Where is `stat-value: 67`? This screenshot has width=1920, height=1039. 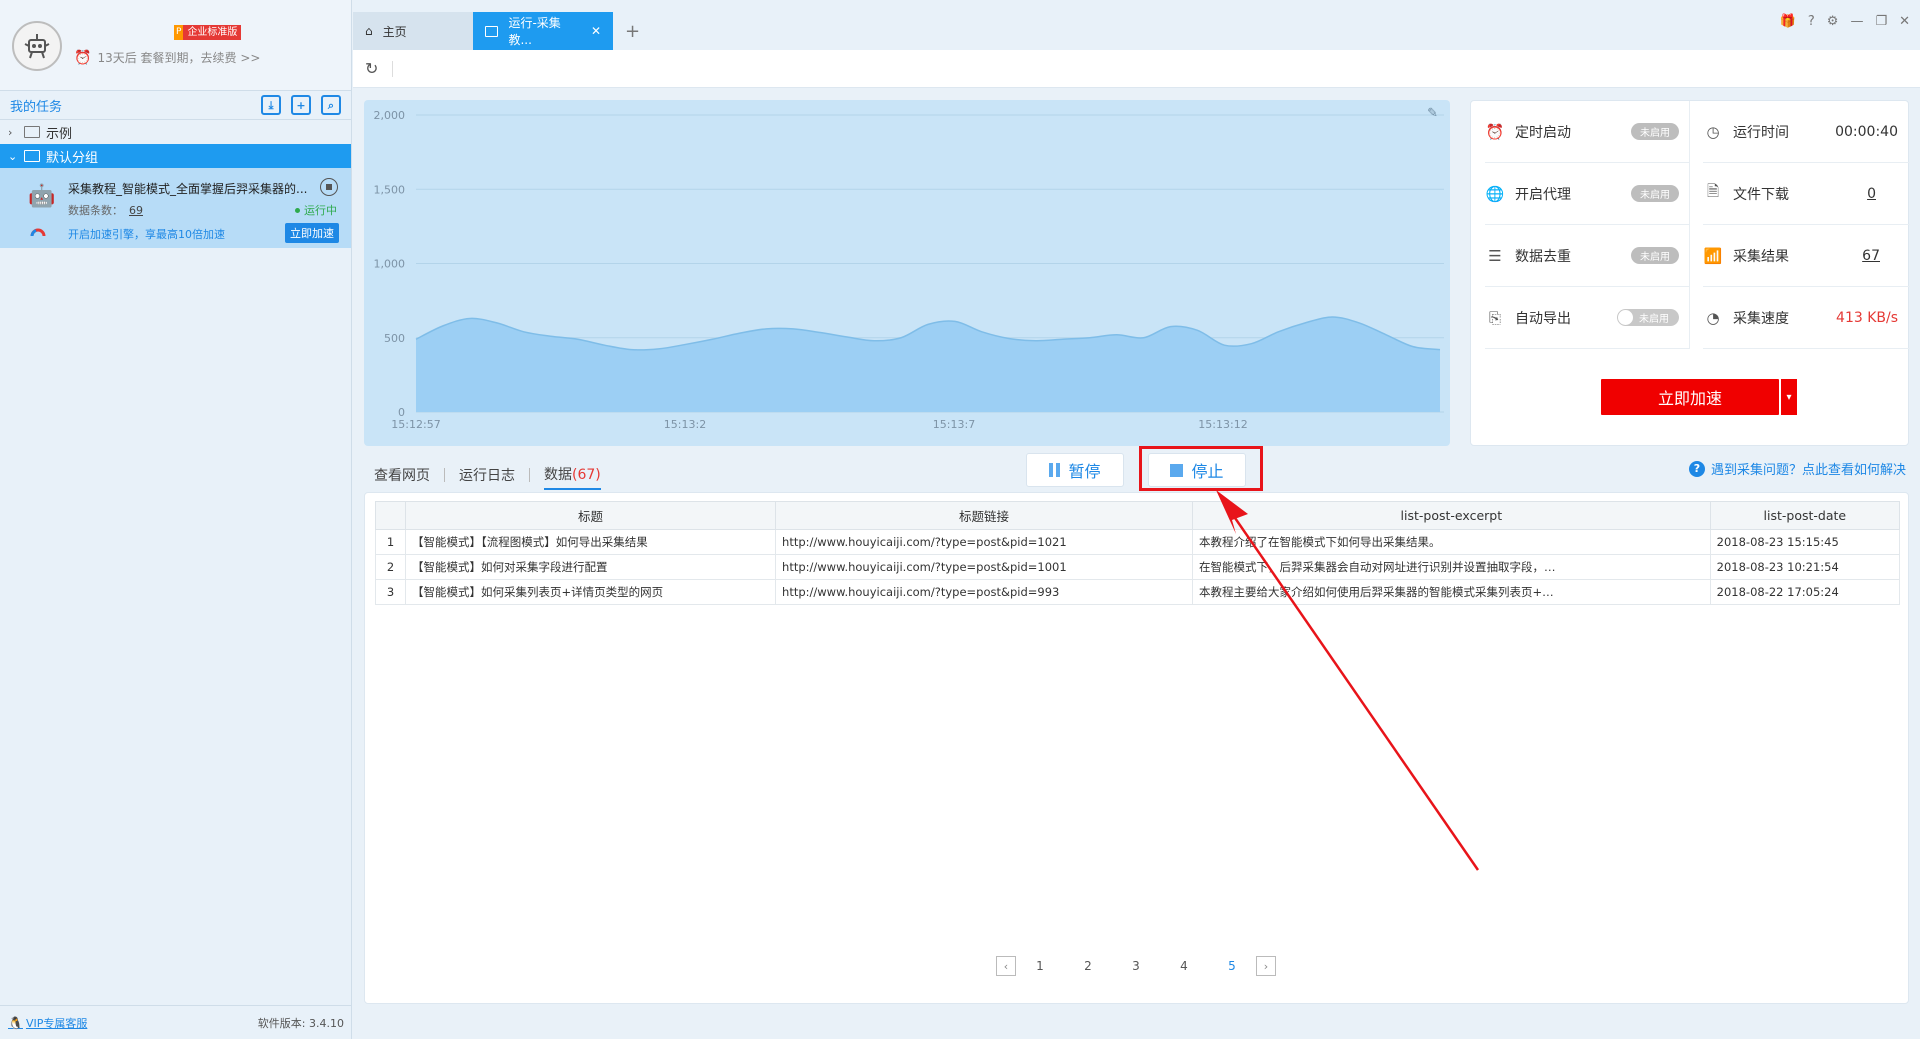 stat-value: 67 is located at coordinates (1871, 256).